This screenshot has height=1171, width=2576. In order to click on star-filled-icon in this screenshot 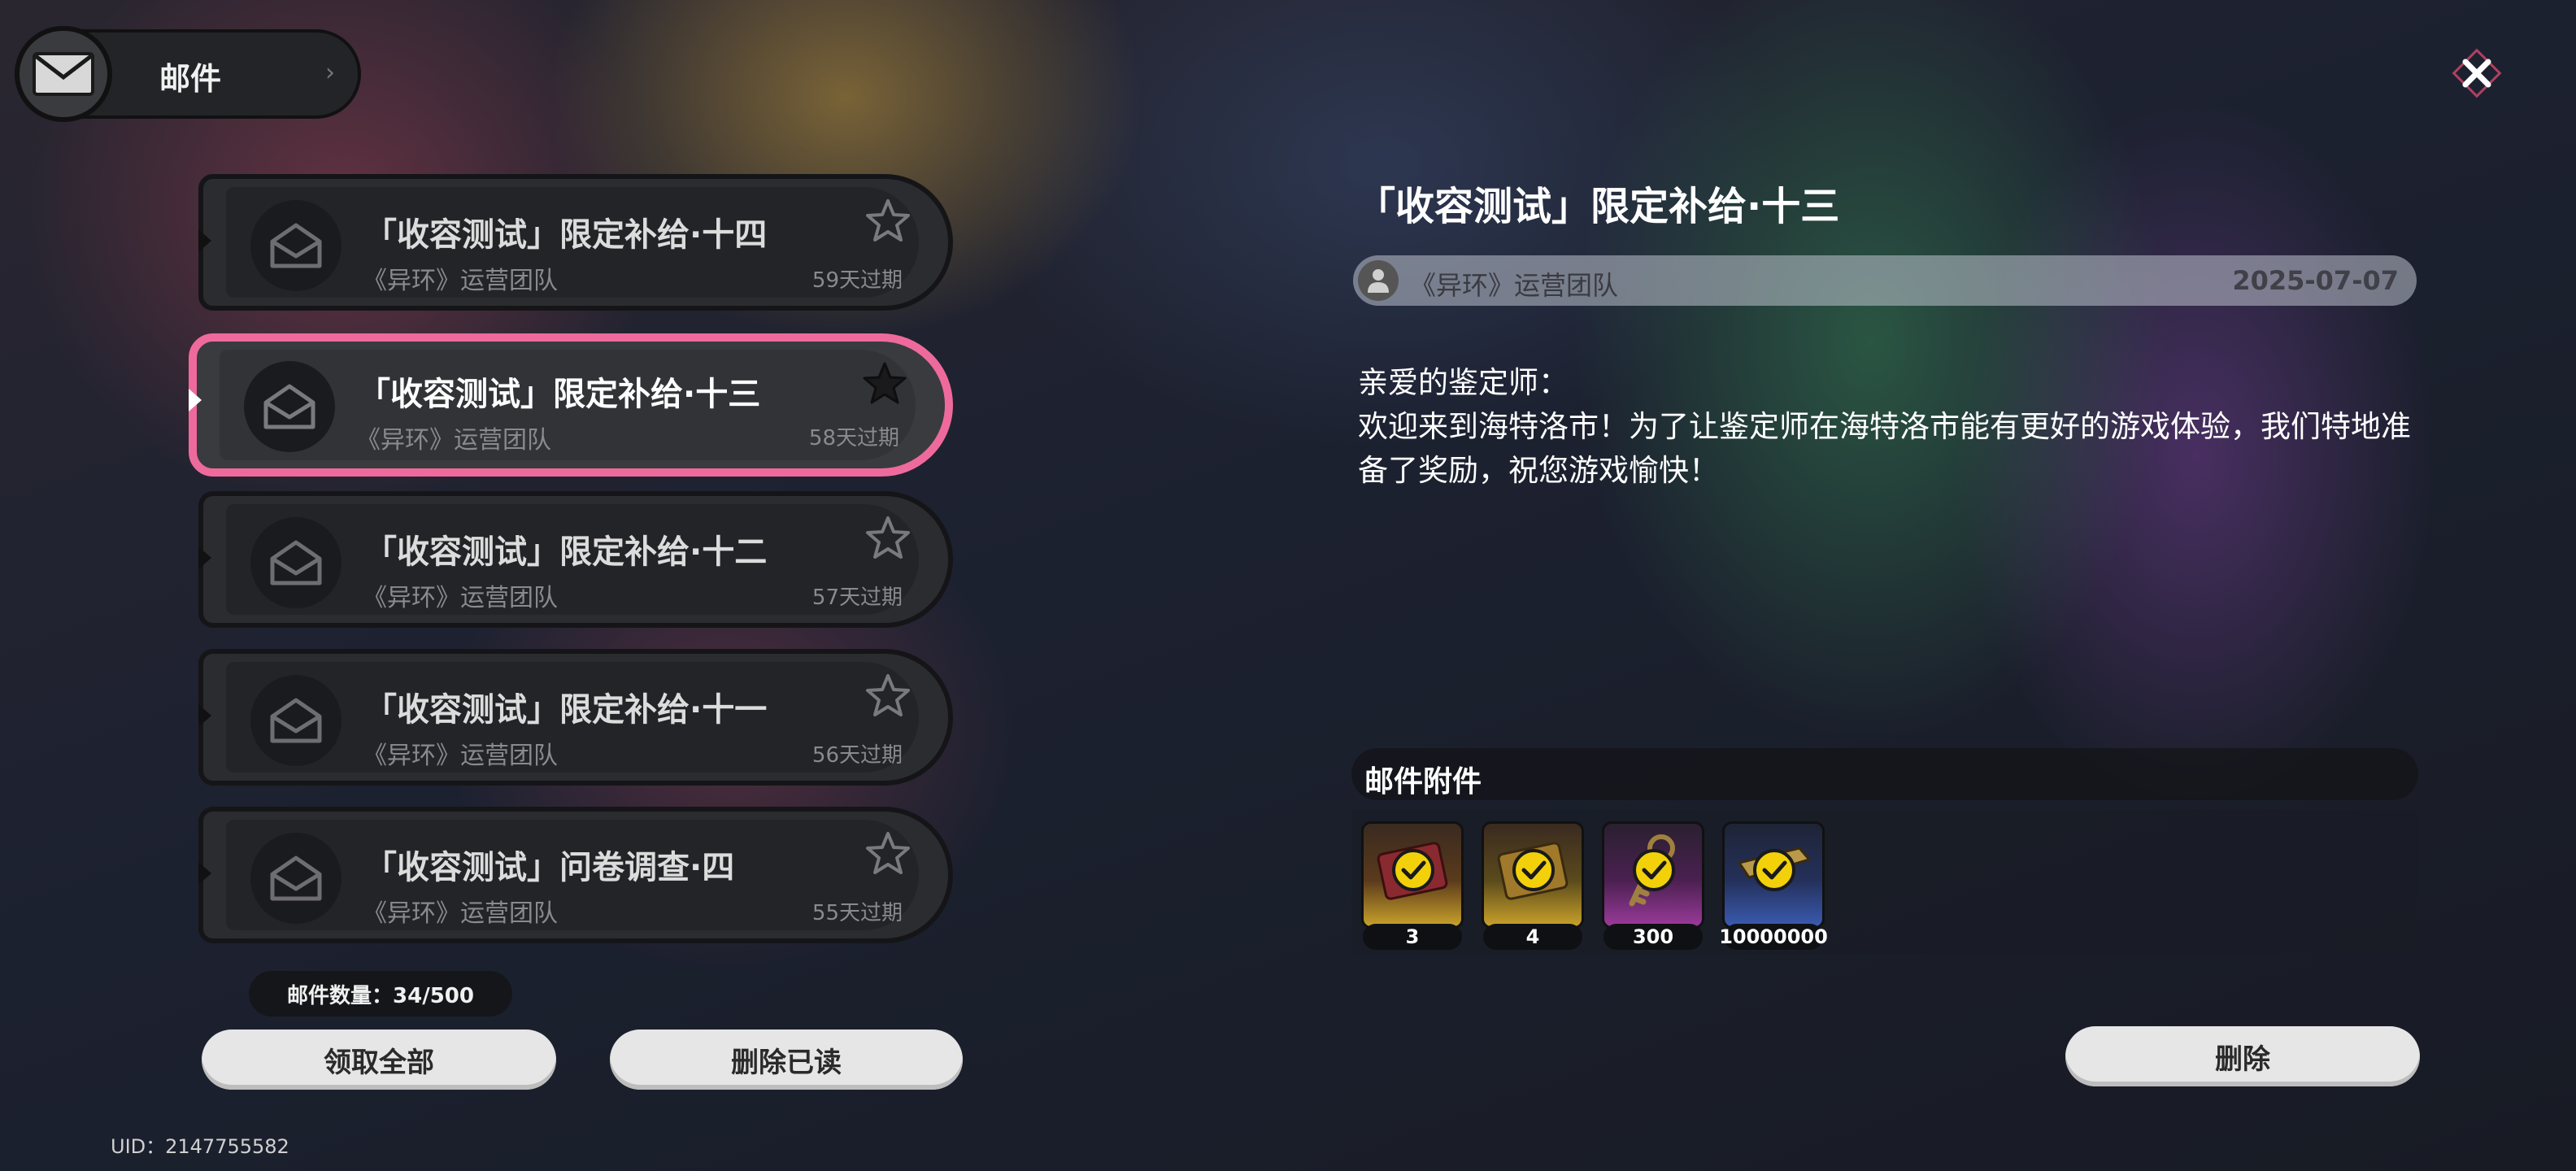, I will do `click(885, 384)`.